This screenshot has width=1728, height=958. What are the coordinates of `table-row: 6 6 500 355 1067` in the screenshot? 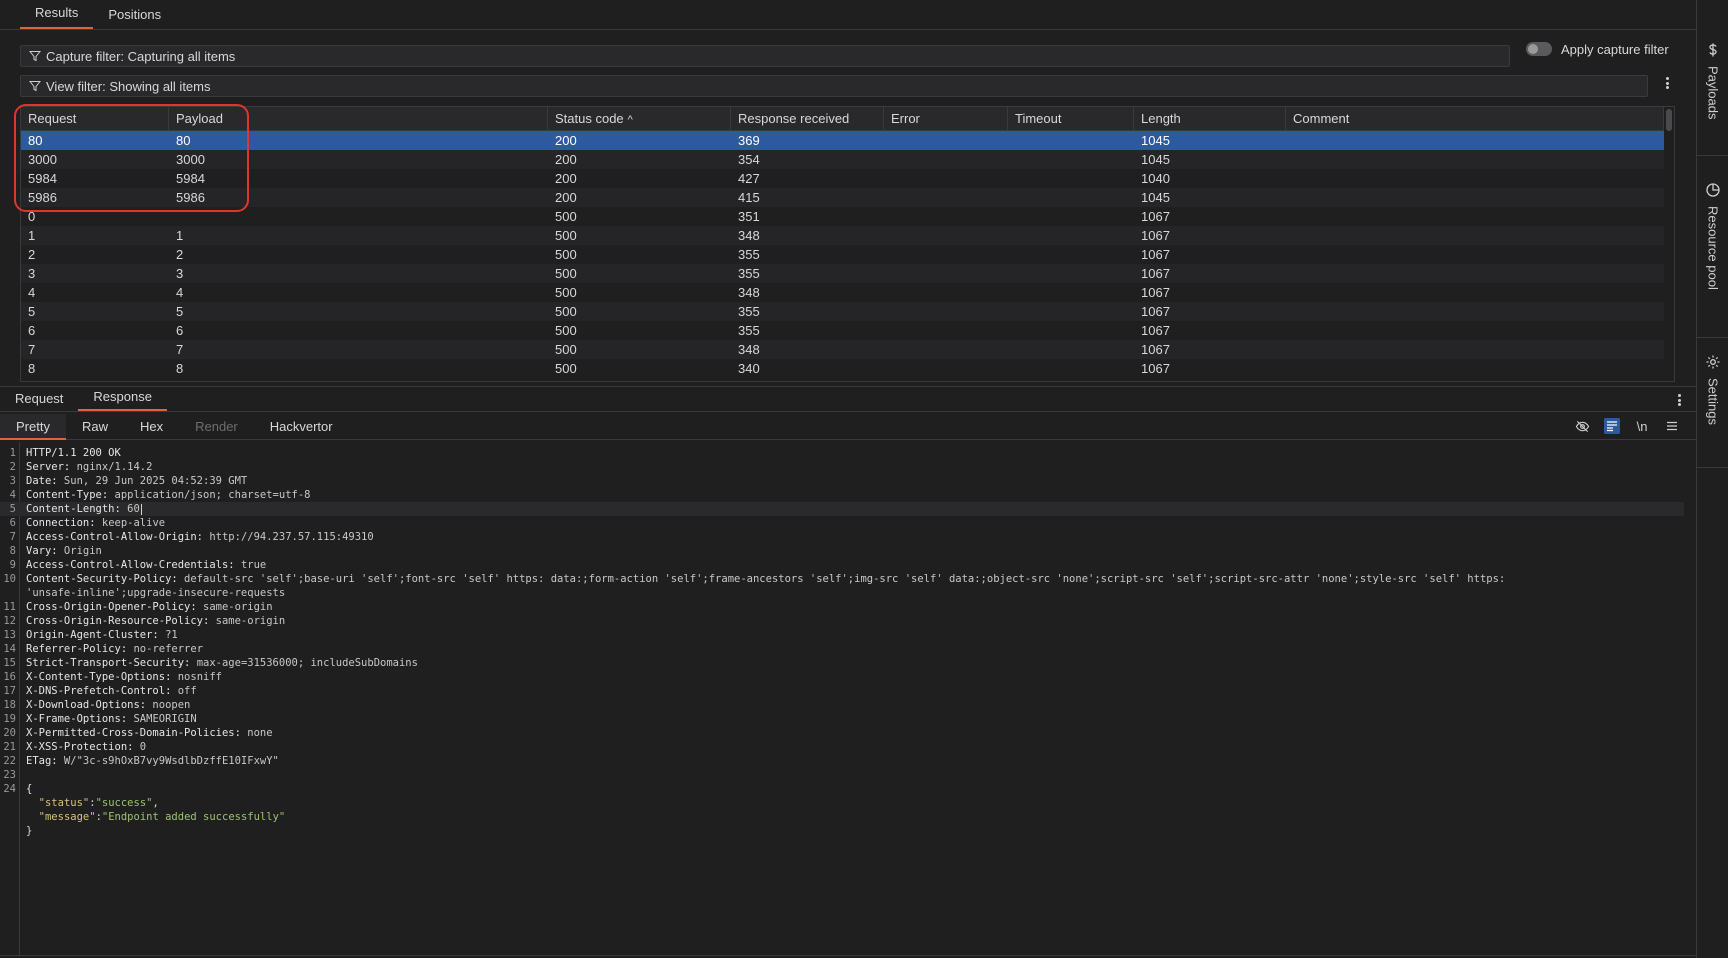 It's located at (842, 330).